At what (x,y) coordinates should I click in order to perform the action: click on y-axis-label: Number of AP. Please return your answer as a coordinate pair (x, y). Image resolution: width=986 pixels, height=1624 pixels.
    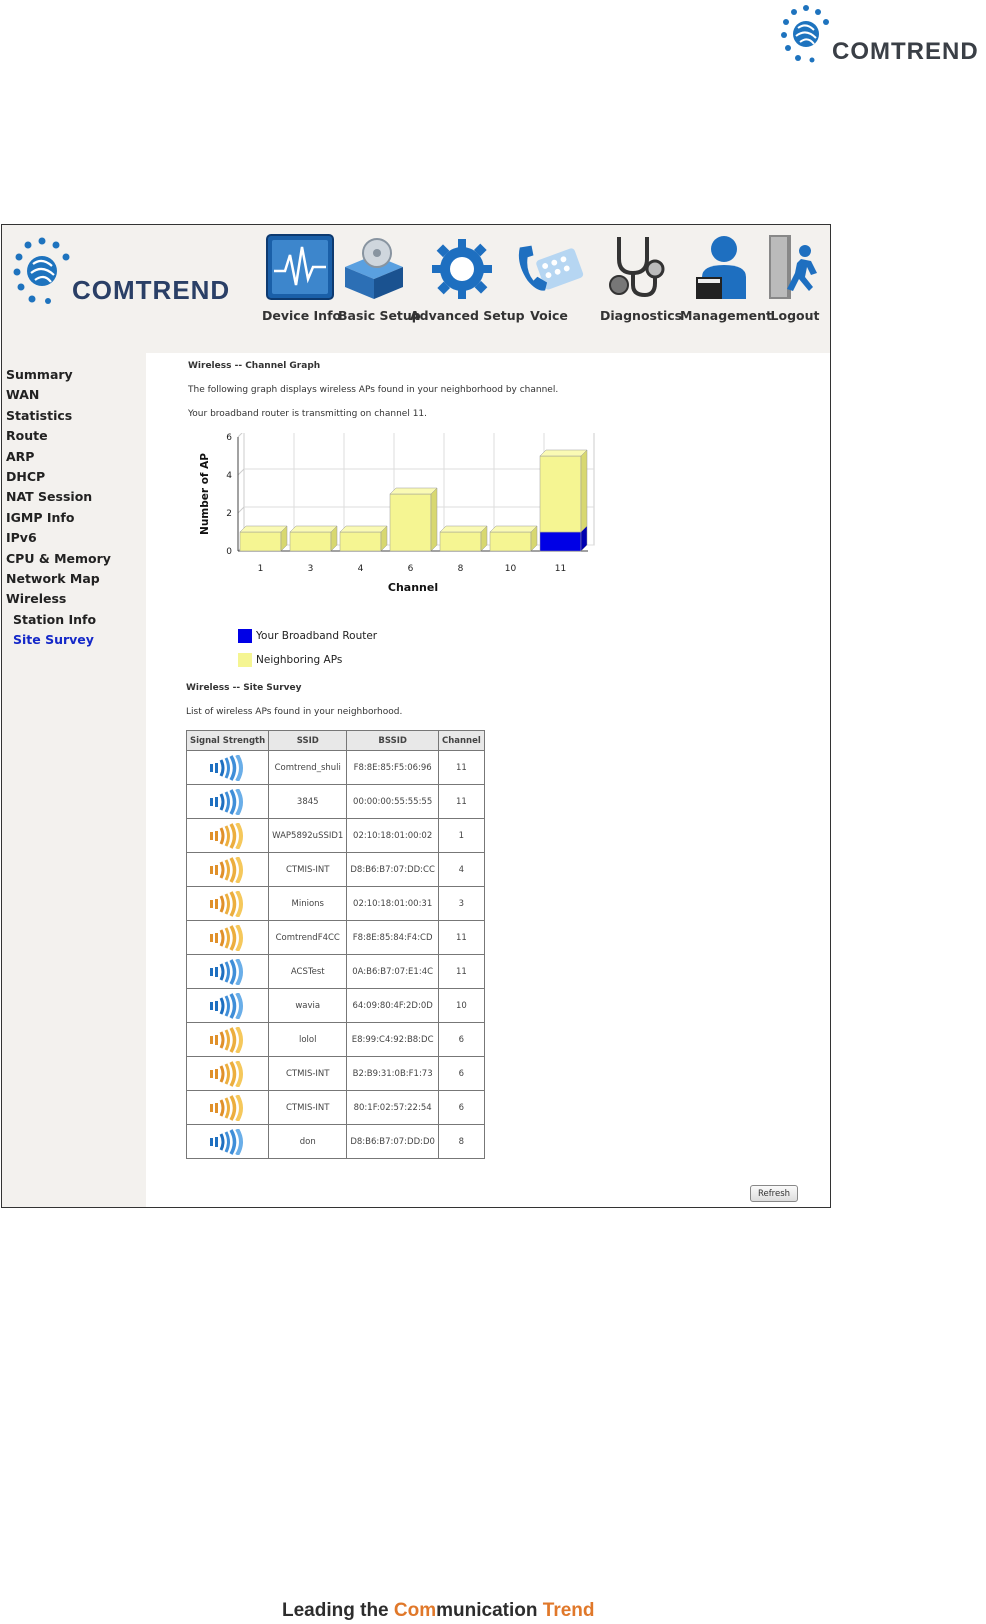
    Looking at the image, I should click on (205, 494).